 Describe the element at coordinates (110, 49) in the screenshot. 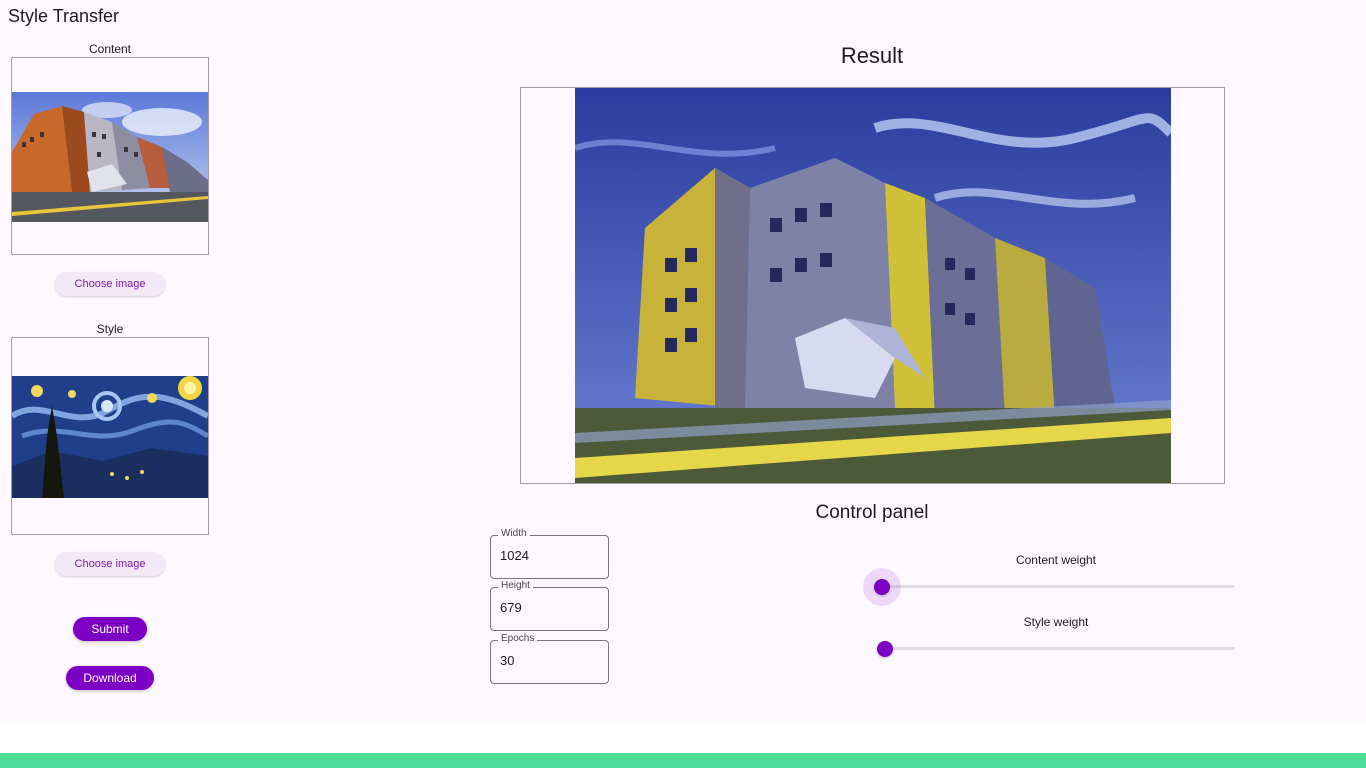

I see `content-label: Content` at that location.